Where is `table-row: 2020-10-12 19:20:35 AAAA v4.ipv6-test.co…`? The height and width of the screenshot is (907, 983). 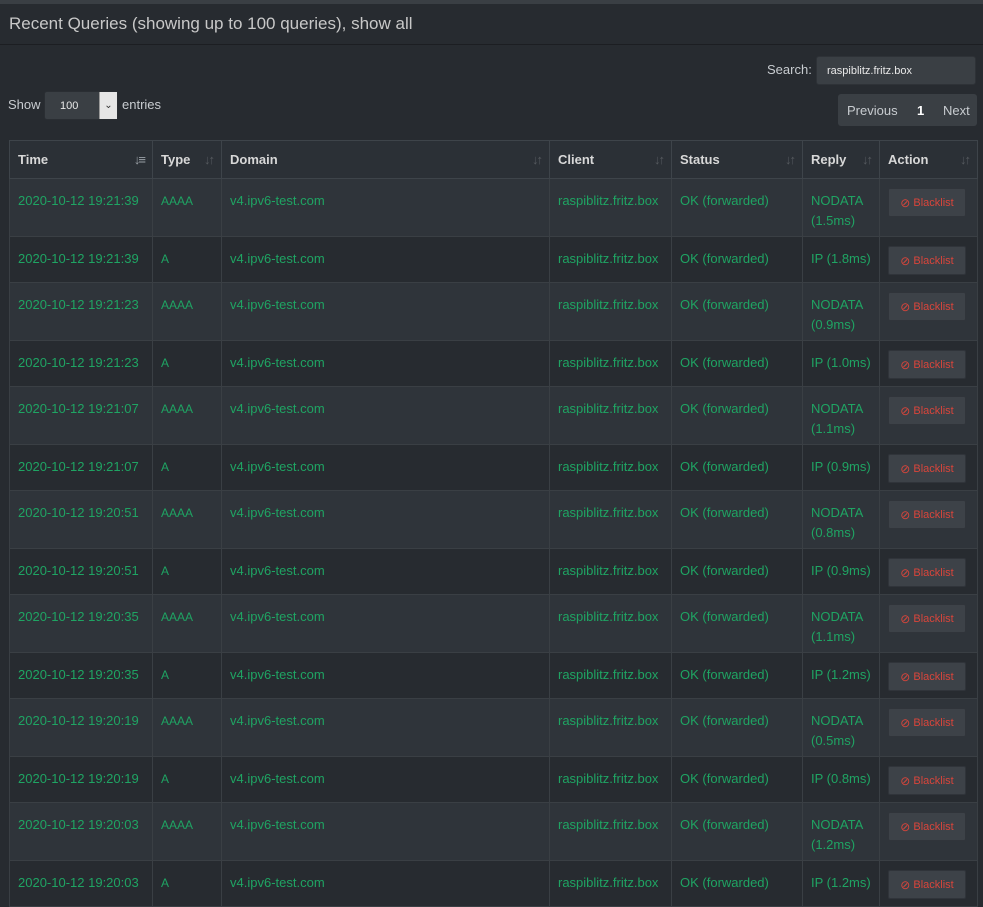
table-row: 2020-10-12 19:20:35 AAAA v4.ipv6-test.co… is located at coordinates (493, 623).